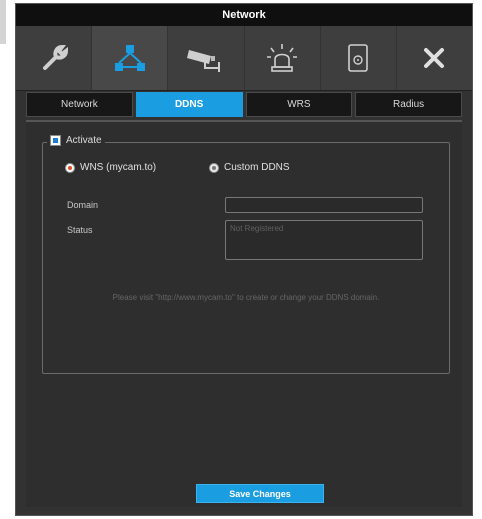 The height and width of the screenshot is (519, 482). I want to click on wrench-icon, so click(55, 57).